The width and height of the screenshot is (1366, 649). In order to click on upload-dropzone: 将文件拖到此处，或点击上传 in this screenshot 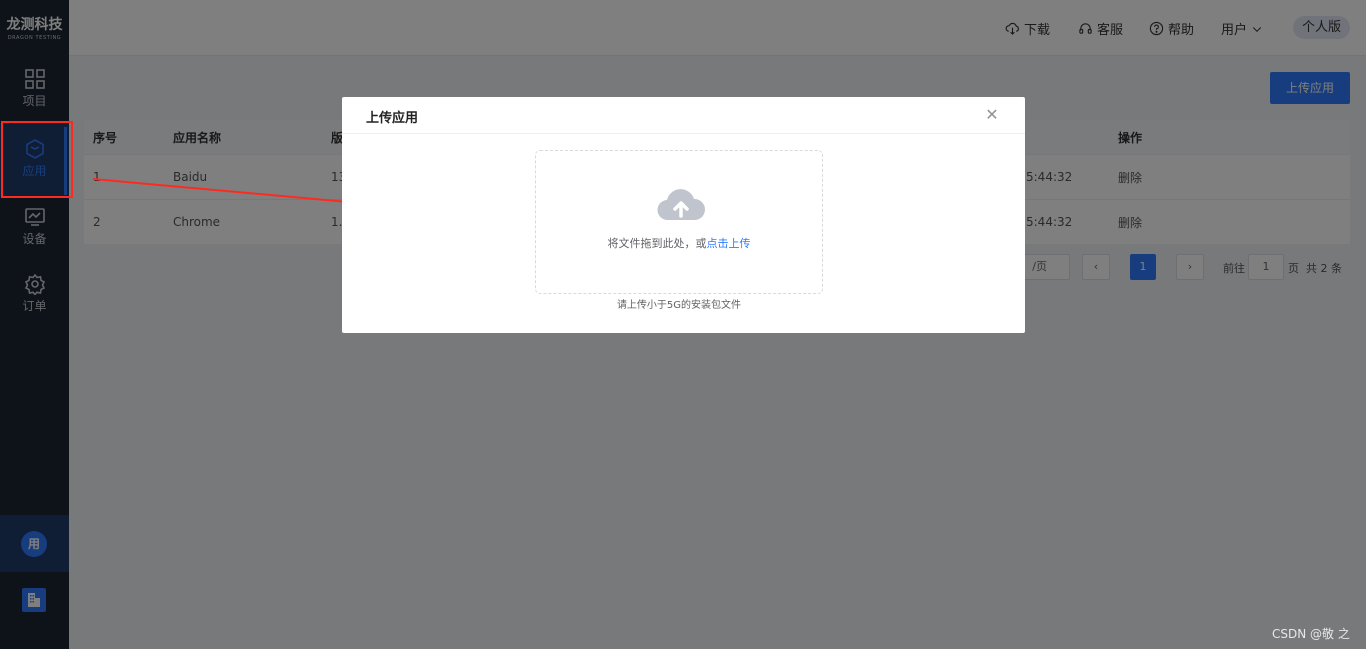, I will do `click(679, 222)`.